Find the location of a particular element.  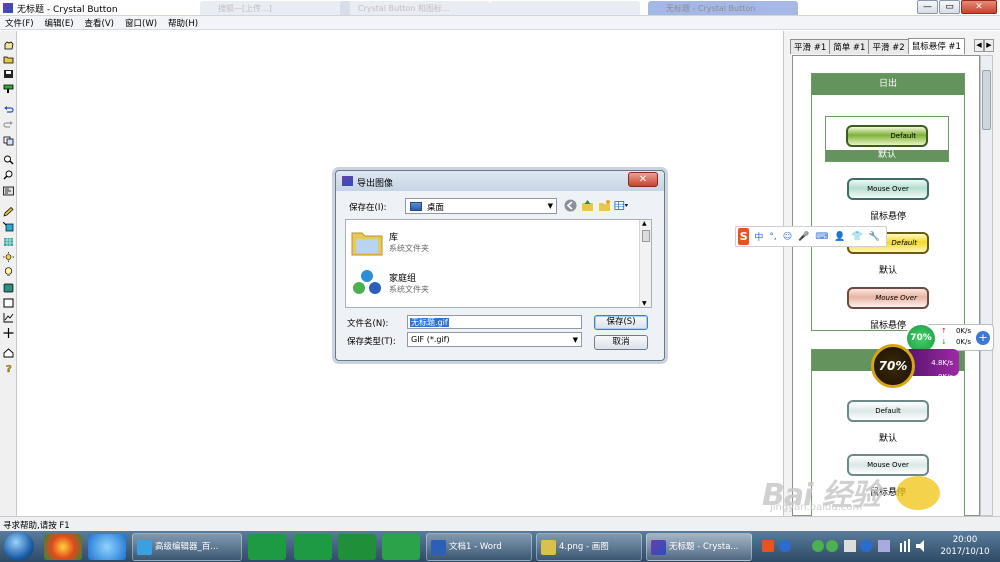

hand-icon is located at coordinates (8, 45).